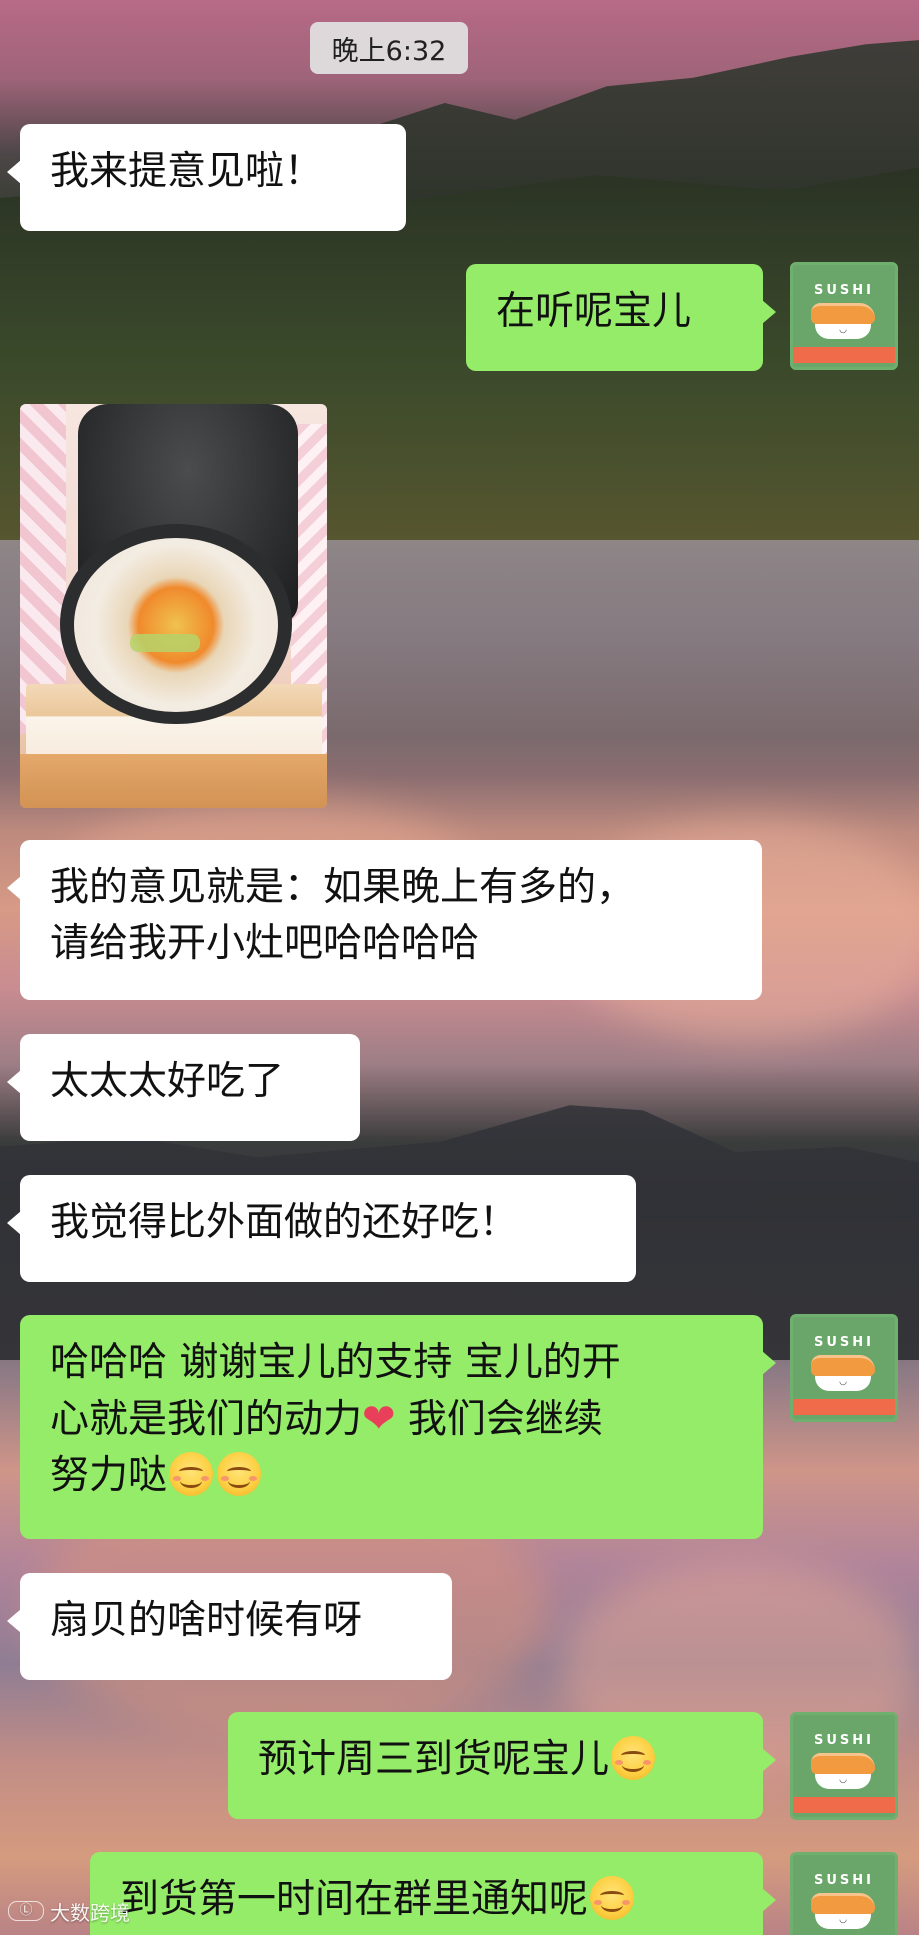  I want to click on heart-icon: ❤, so click(379, 1419).